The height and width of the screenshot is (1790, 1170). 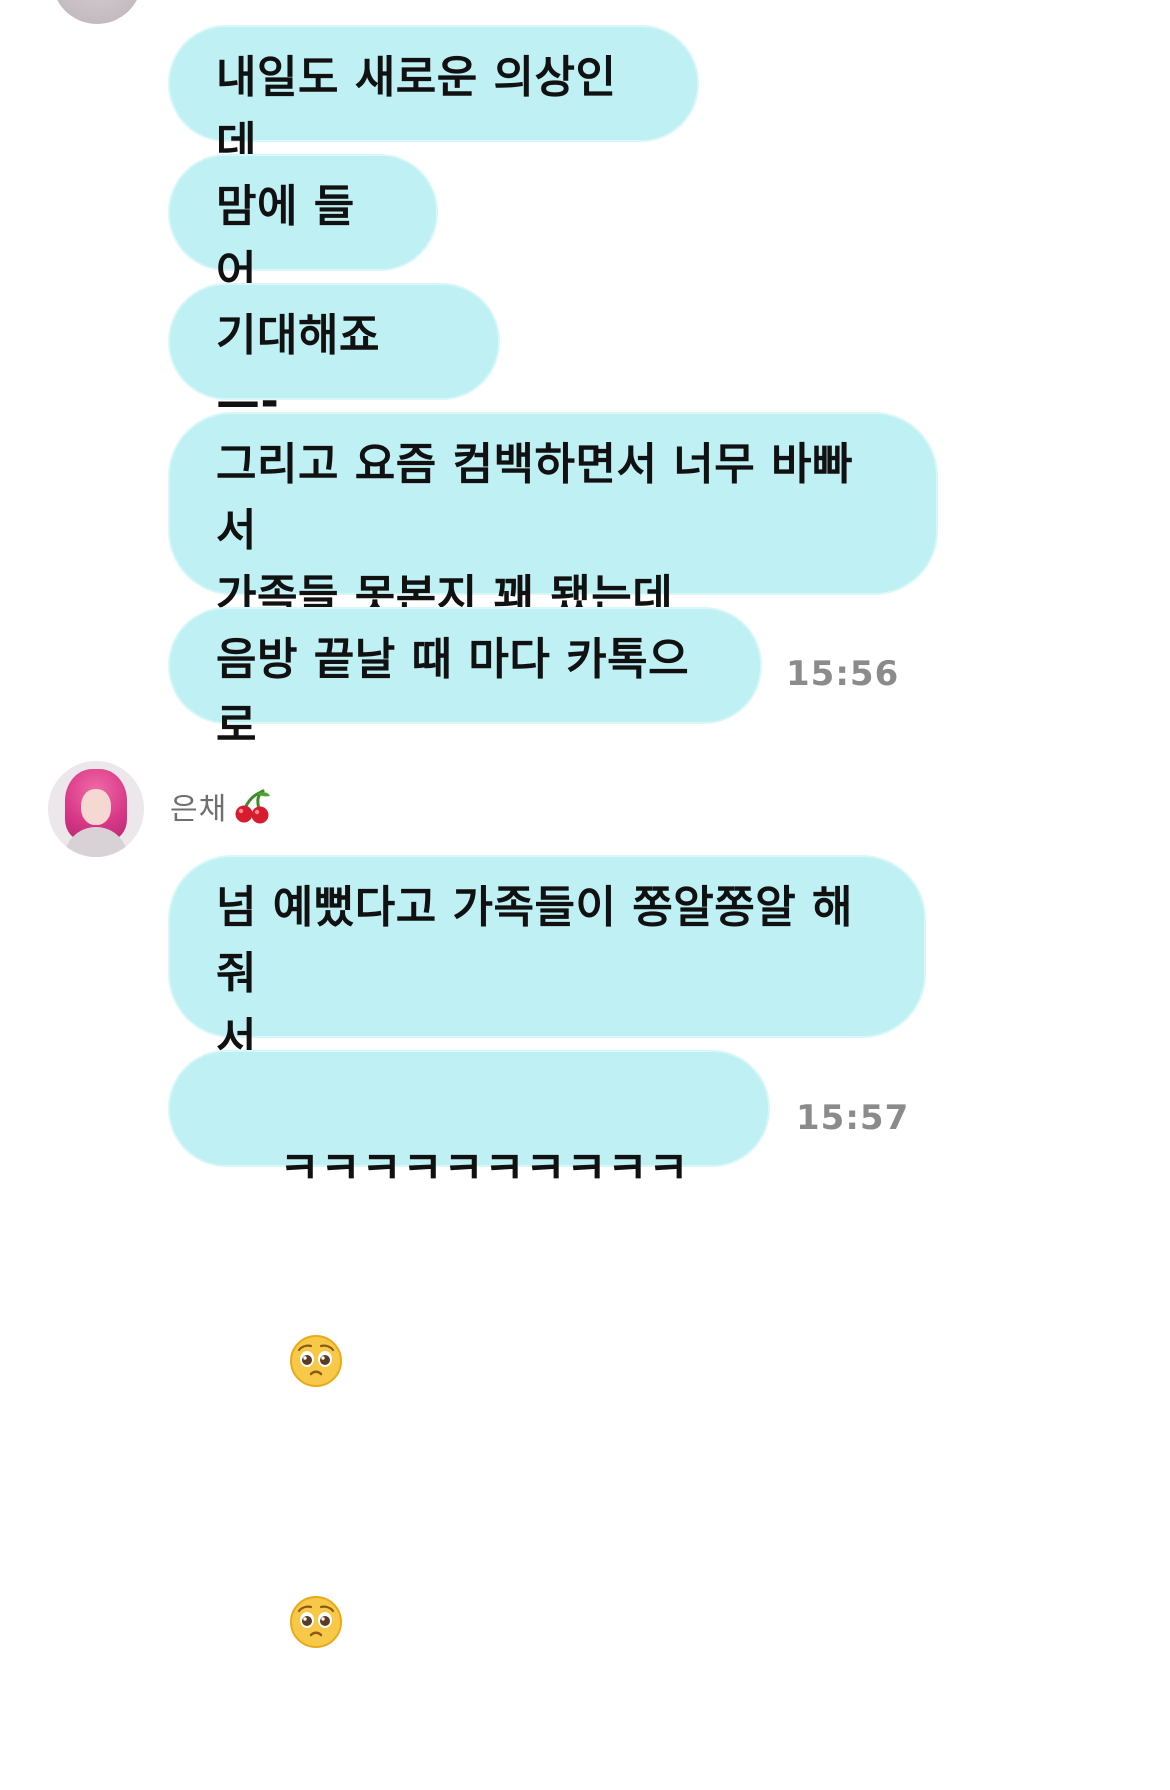 I want to click on message-bubble-2: 맘에 들어, so click(x=303, y=226).